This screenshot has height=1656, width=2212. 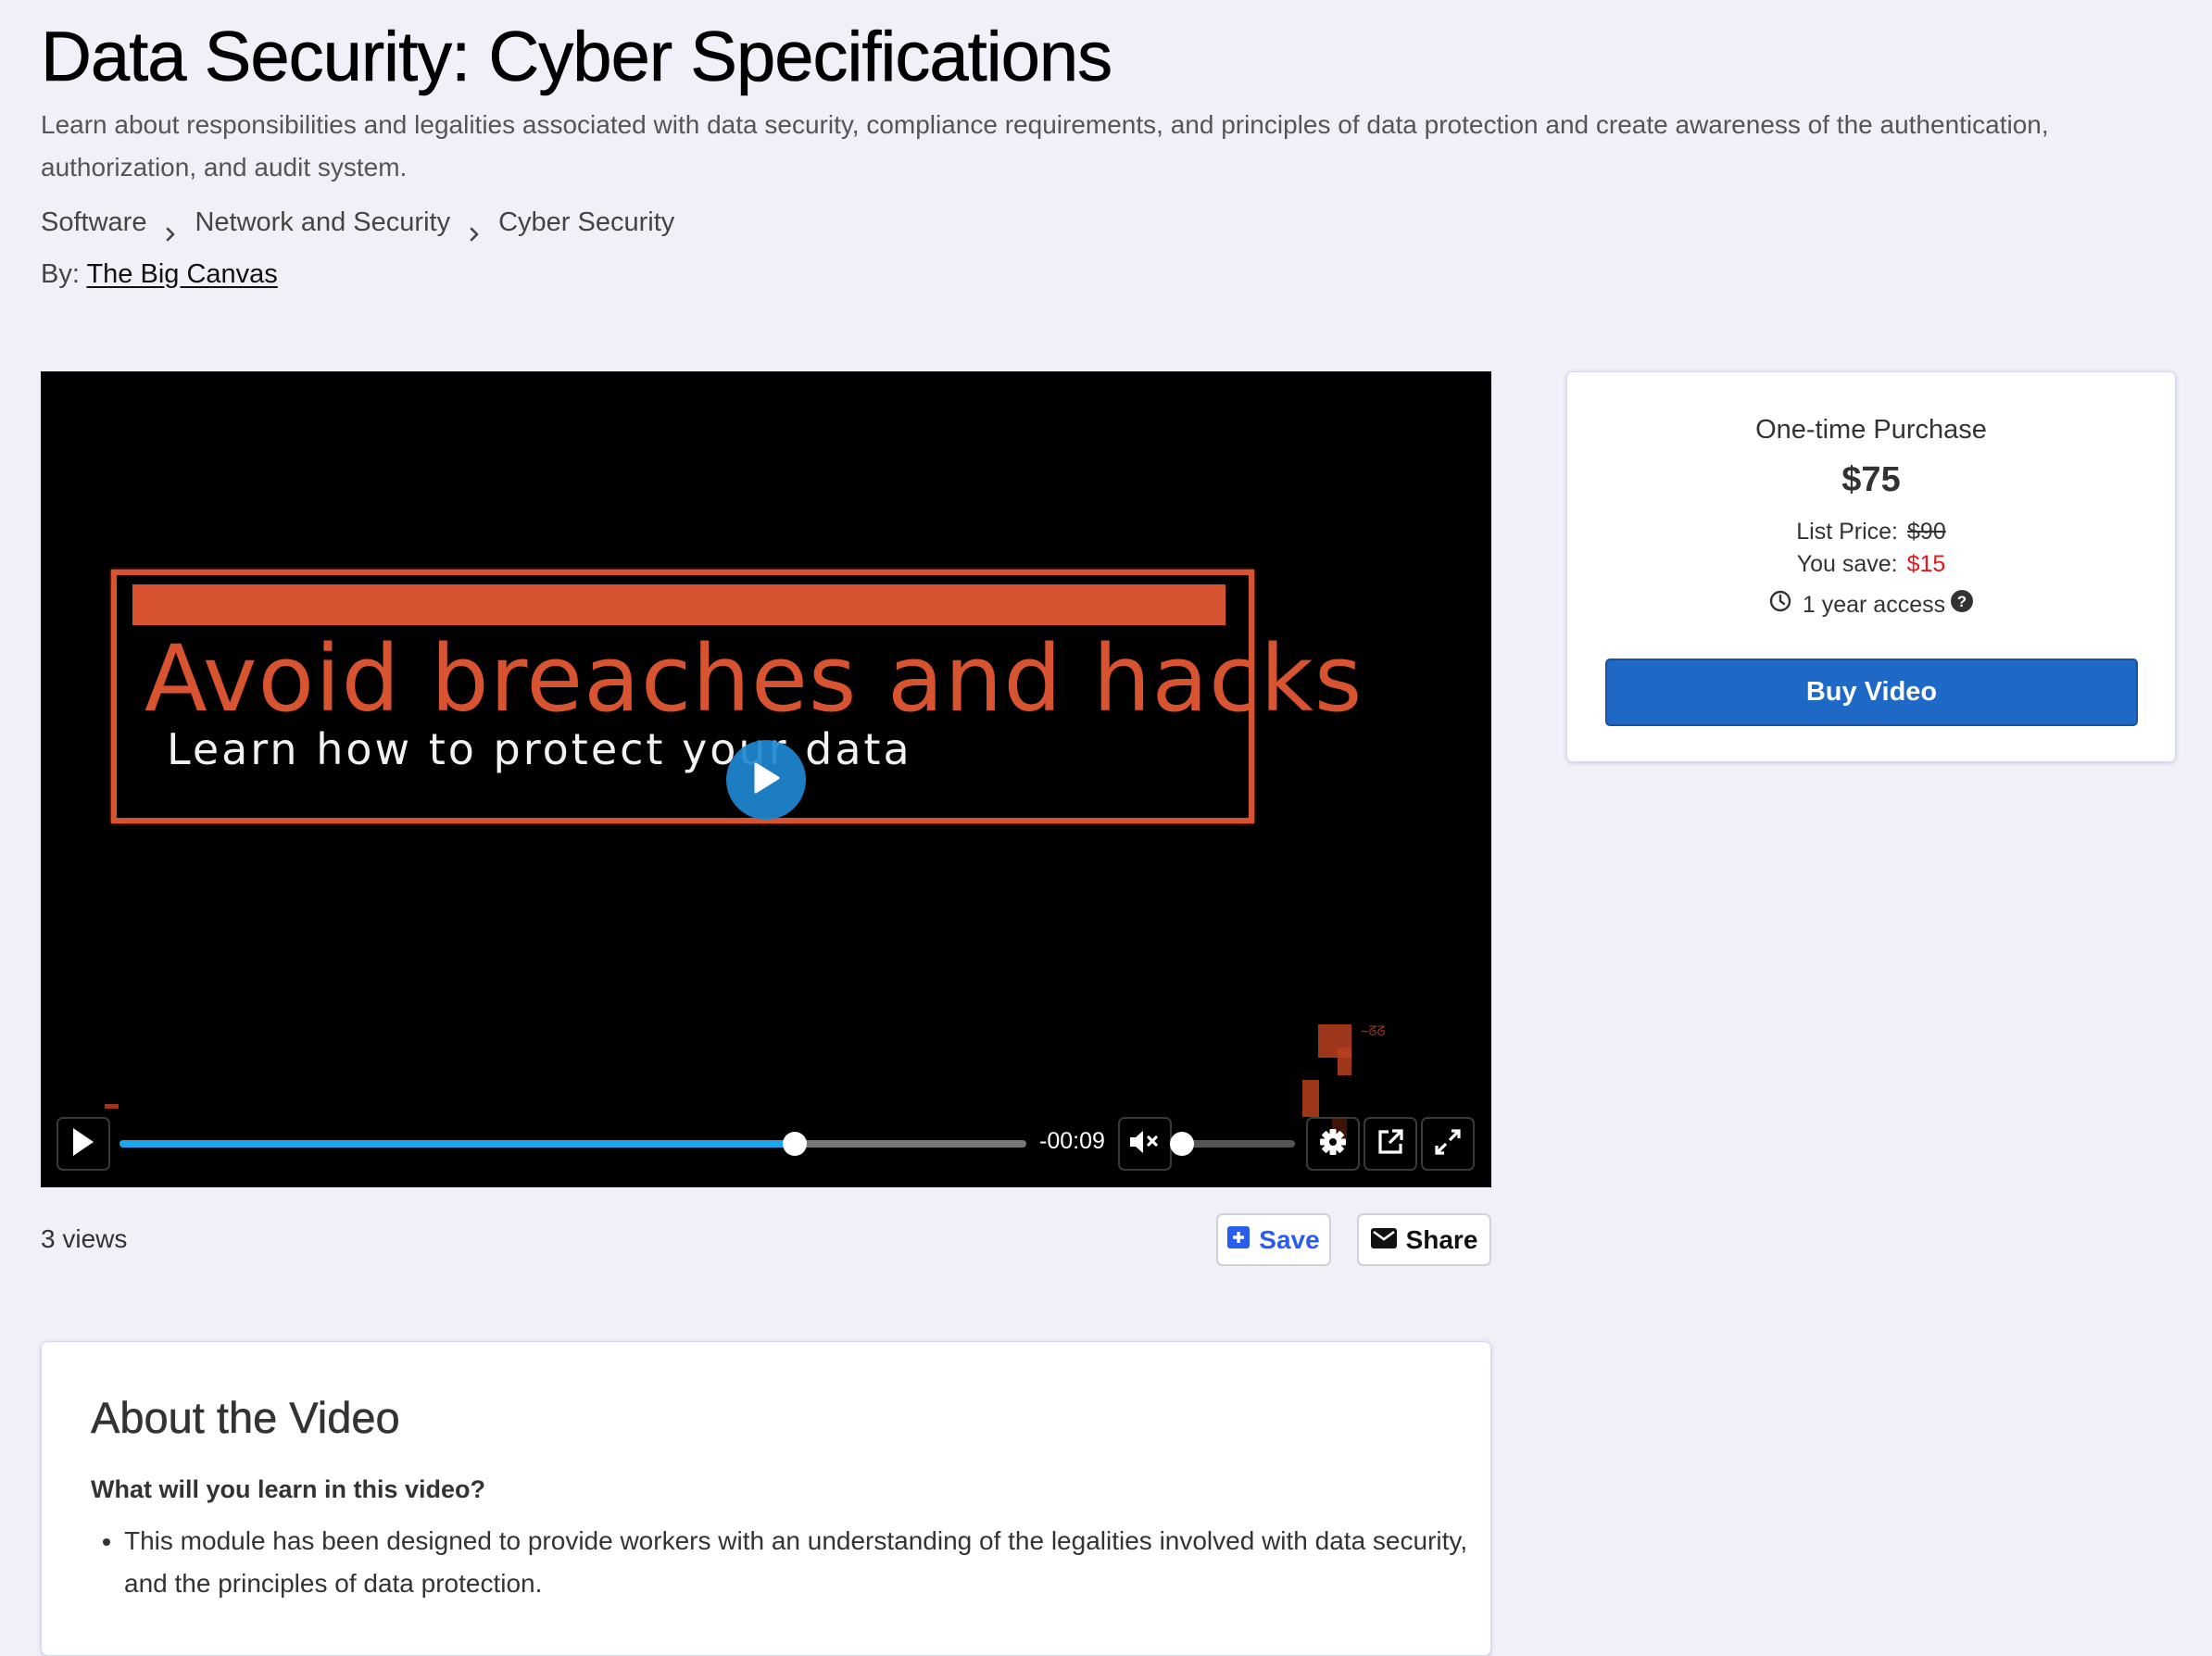 What do you see at coordinates (289, 1489) in the screenshot?
I see `about-subtitle: What will you learn in this video?` at bounding box center [289, 1489].